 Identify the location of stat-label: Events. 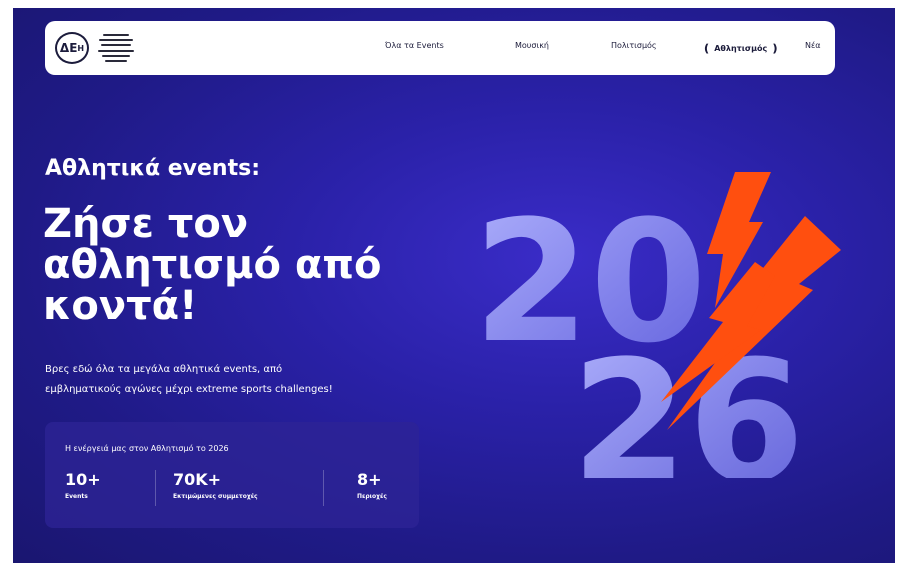
(76, 496).